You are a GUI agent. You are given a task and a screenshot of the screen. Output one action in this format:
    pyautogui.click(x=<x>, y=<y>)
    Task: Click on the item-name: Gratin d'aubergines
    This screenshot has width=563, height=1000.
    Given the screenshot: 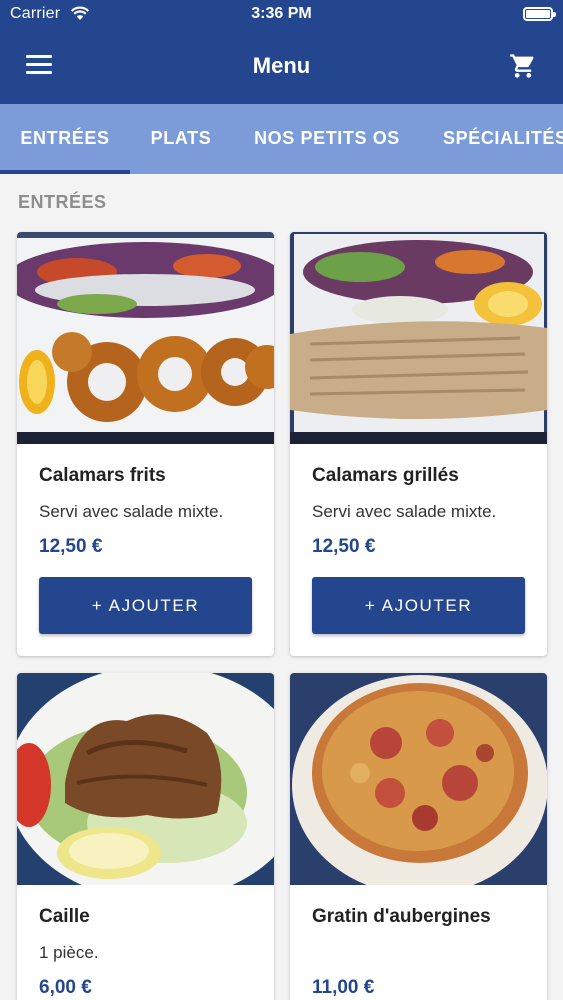 What is the action you would take?
    pyautogui.click(x=401, y=916)
    